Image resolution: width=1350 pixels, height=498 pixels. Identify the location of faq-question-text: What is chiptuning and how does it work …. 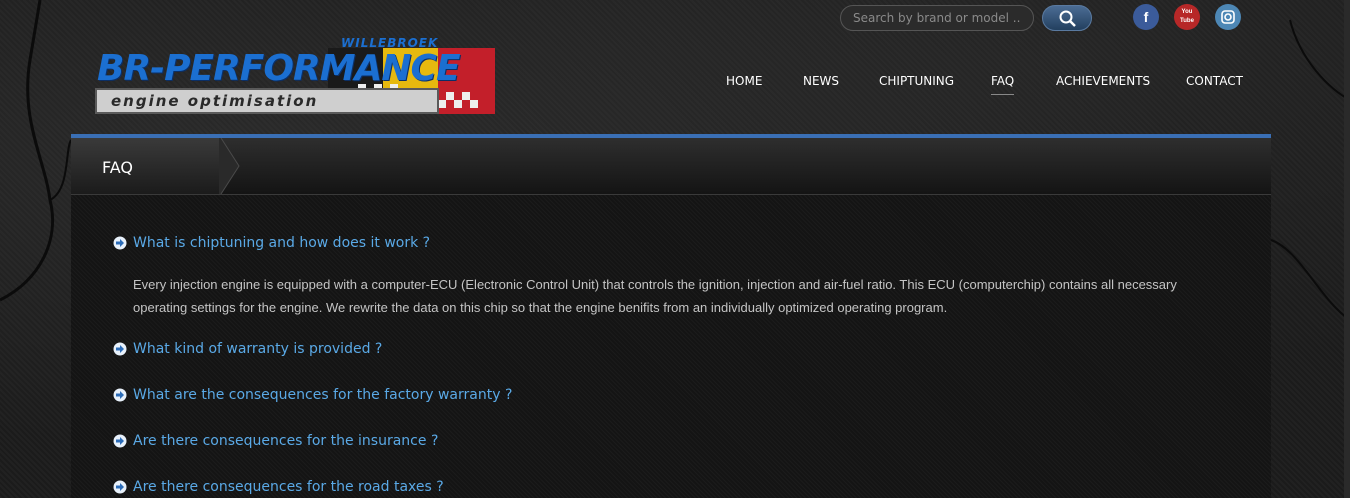
(282, 243).